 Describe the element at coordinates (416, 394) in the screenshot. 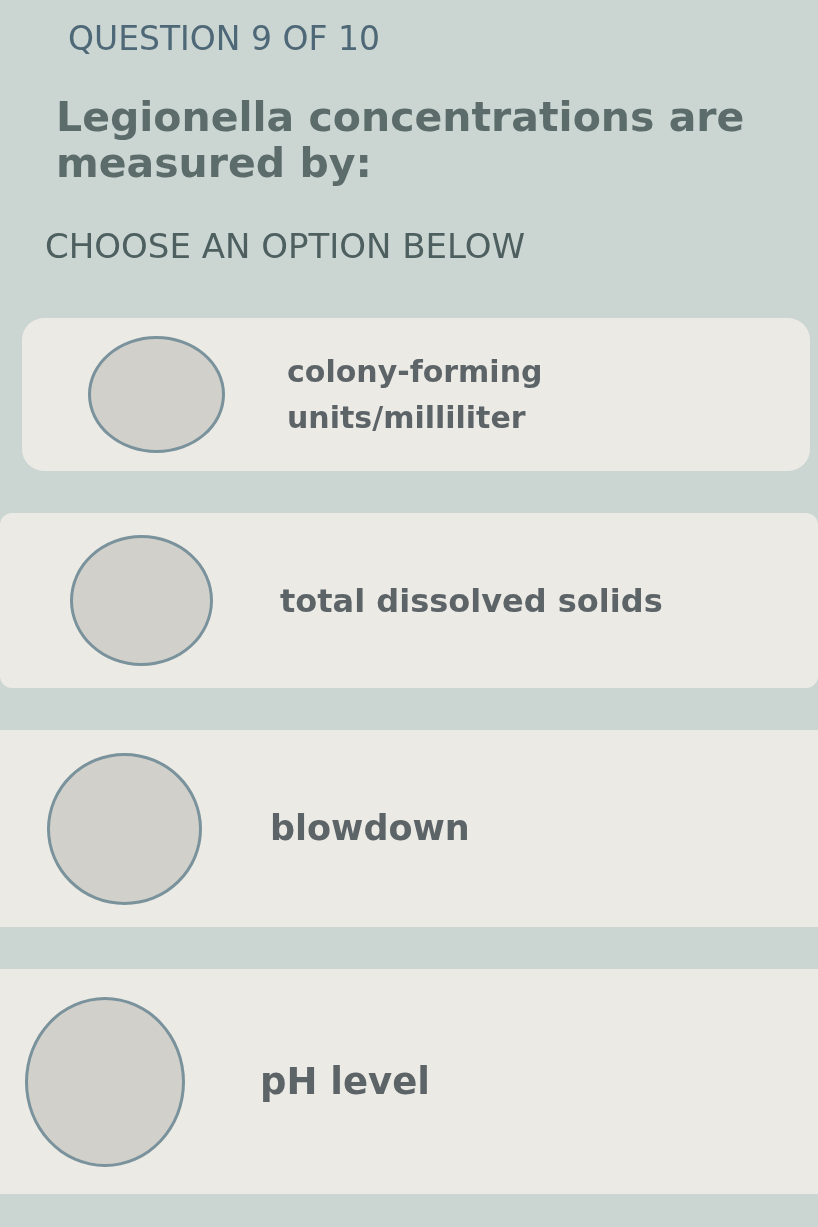

I see `answer-option: colony-forming units/milliliter` at that location.